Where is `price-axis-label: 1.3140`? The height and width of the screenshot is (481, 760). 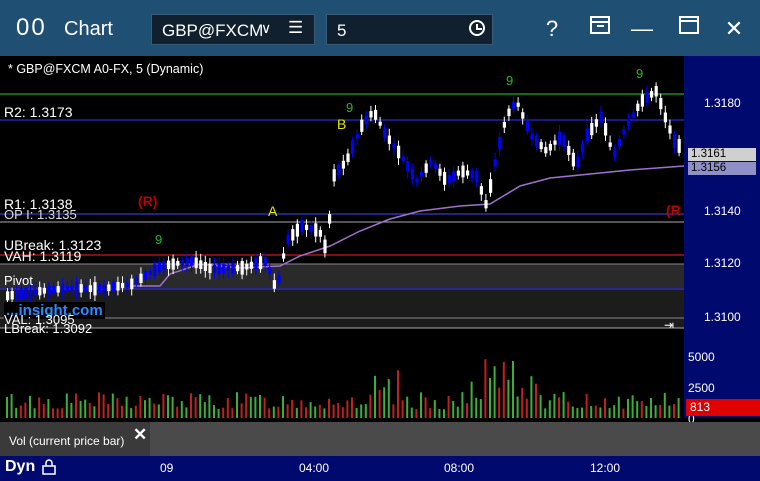 price-axis-label: 1.3140 is located at coordinates (722, 211).